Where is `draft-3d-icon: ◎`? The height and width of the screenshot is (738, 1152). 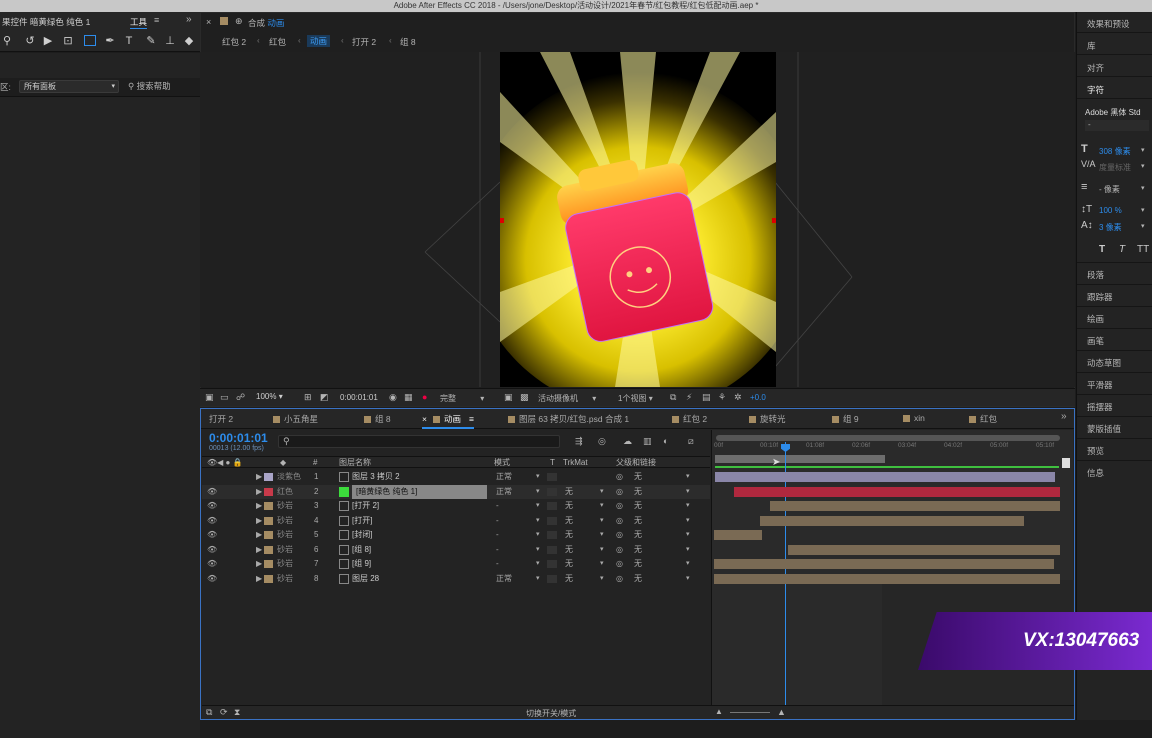
draft-3d-icon: ◎ is located at coordinates (602, 441).